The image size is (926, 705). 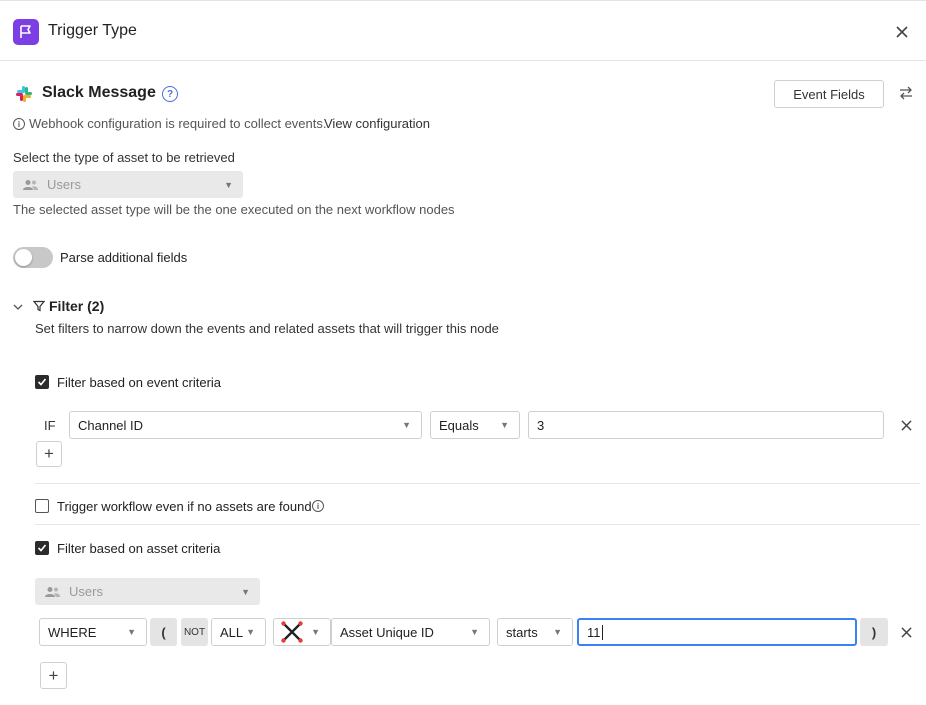 I want to click on event-field-select: Channel ID ▼, so click(x=245, y=425).